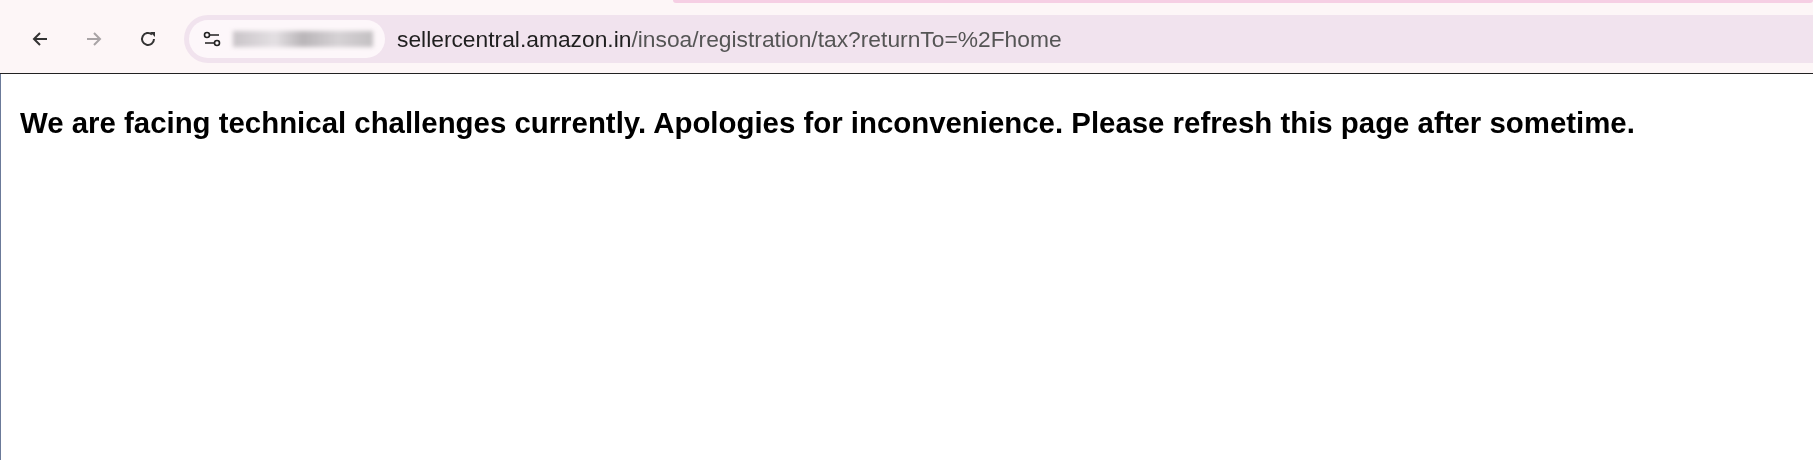 This screenshot has width=1813, height=460. Describe the element at coordinates (148, 39) in the screenshot. I see `reload-icon` at that location.